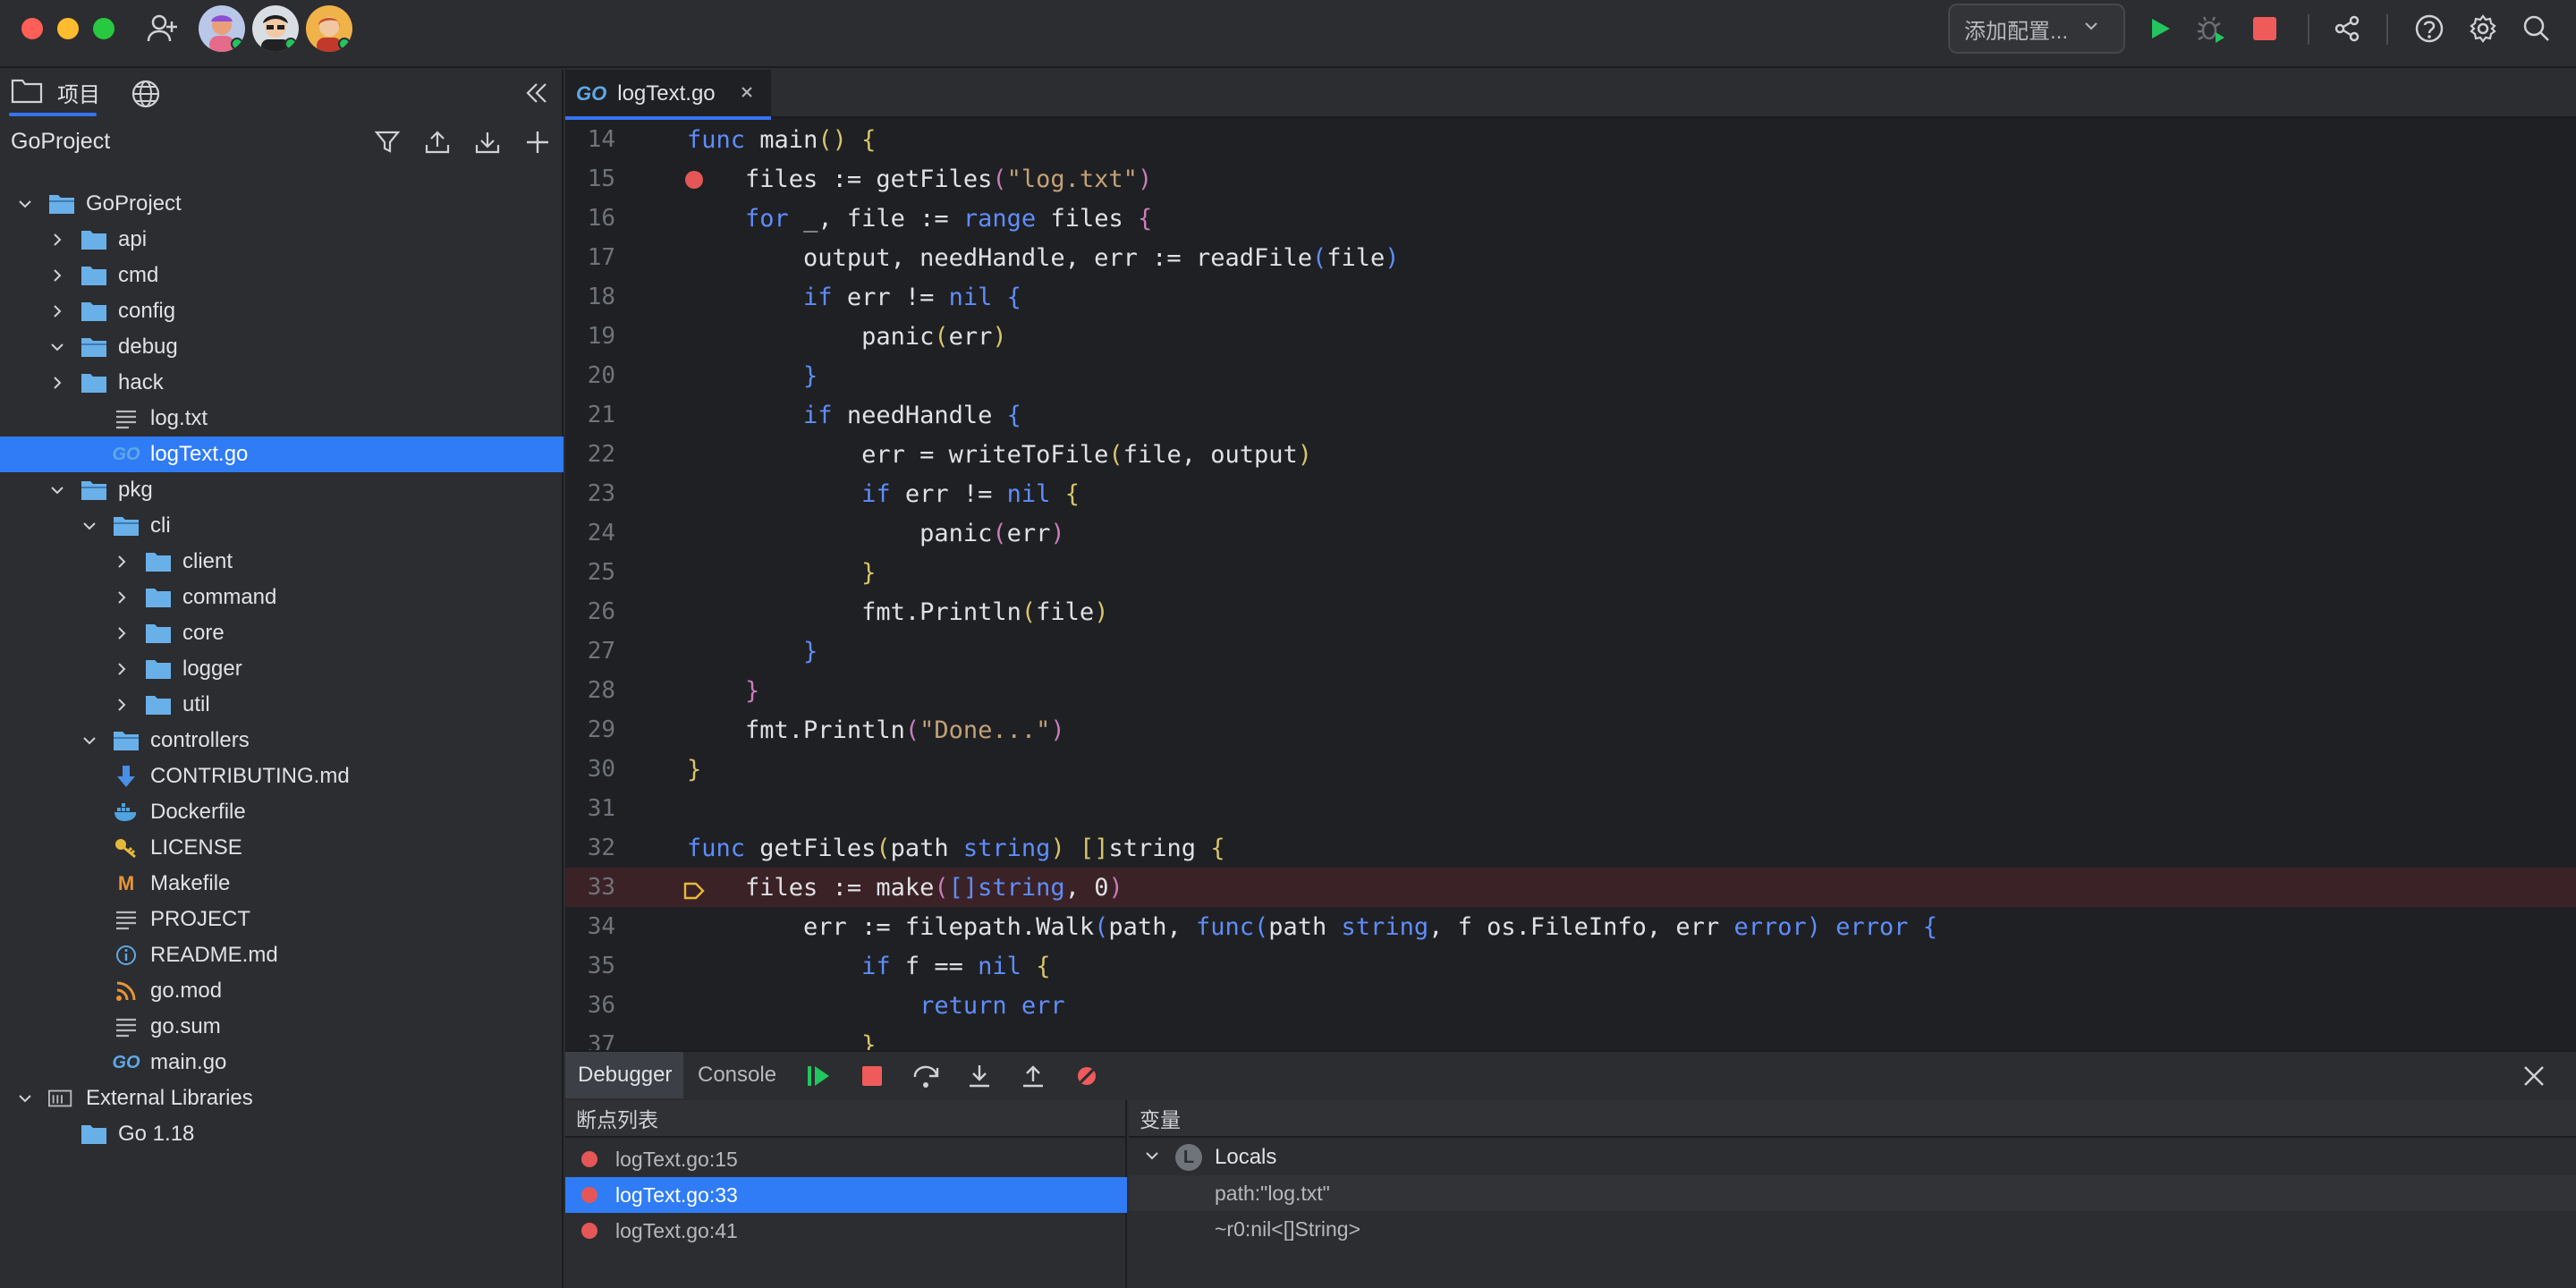 This screenshot has height=1288, width=2576. I want to click on step-out-icon, so click(1033, 1078).